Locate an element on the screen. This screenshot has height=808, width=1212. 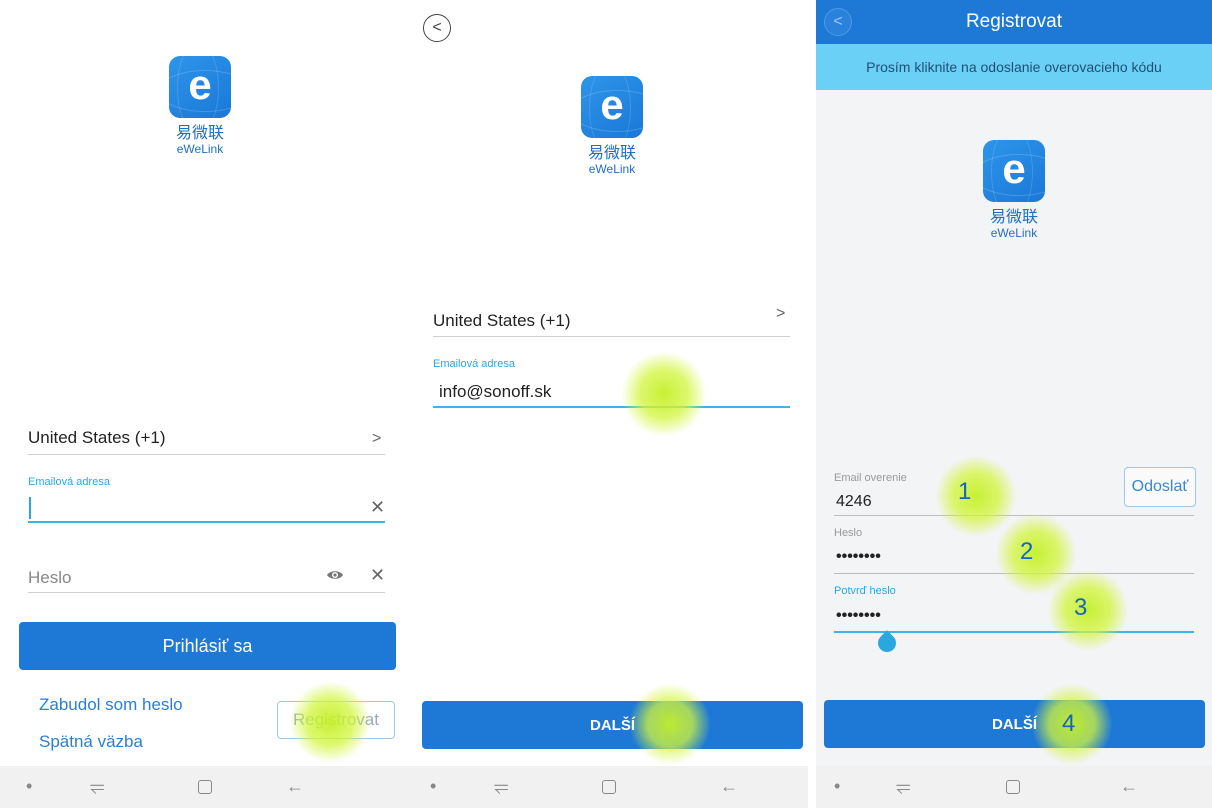
step-number-3: 3 is located at coordinates (1081, 607).